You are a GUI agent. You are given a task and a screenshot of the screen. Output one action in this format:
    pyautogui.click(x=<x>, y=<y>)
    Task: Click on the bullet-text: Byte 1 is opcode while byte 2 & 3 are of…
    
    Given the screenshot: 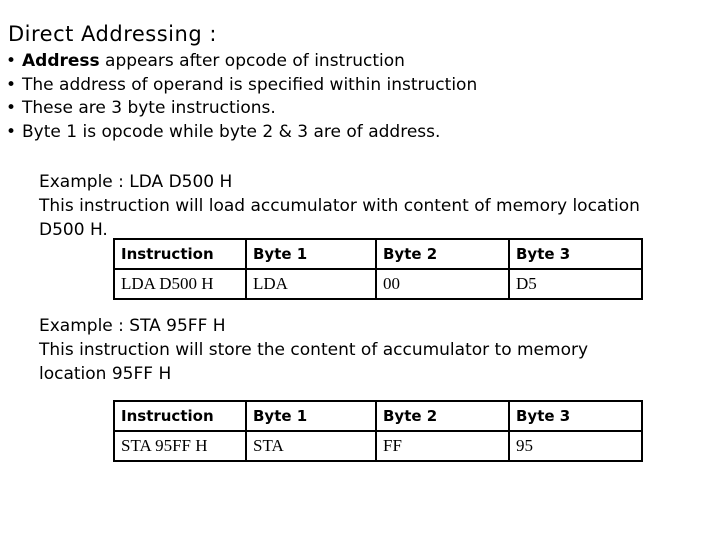 What is the action you would take?
    pyautogui.click(x=231, y=131)
    